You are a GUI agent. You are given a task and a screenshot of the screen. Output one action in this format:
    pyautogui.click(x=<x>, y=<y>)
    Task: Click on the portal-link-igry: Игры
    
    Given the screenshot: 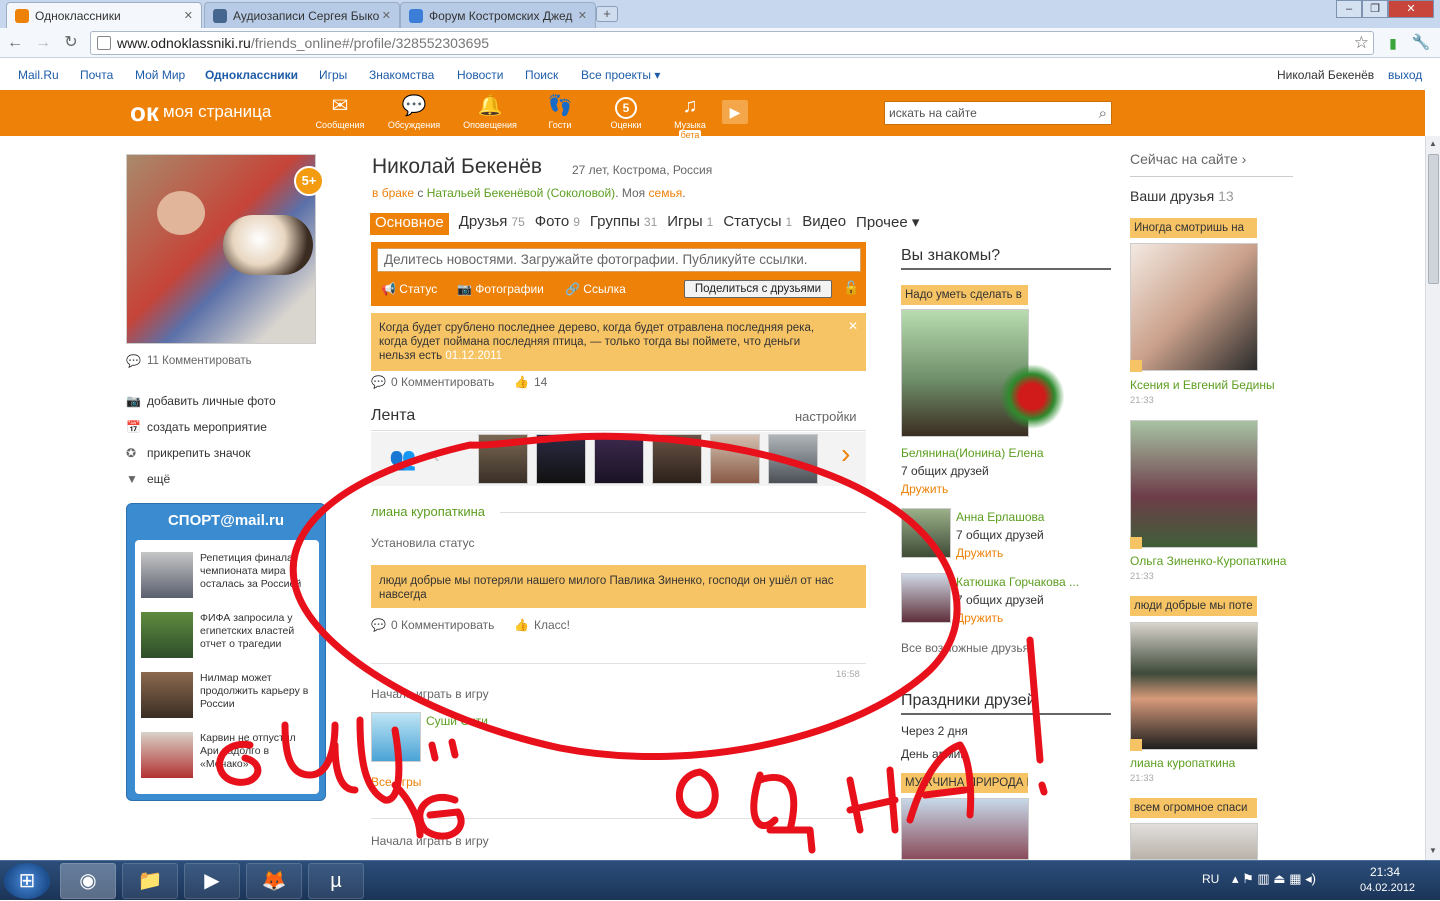 What is the action you would take?
    pyautogui.click(x=333, y=75)
    